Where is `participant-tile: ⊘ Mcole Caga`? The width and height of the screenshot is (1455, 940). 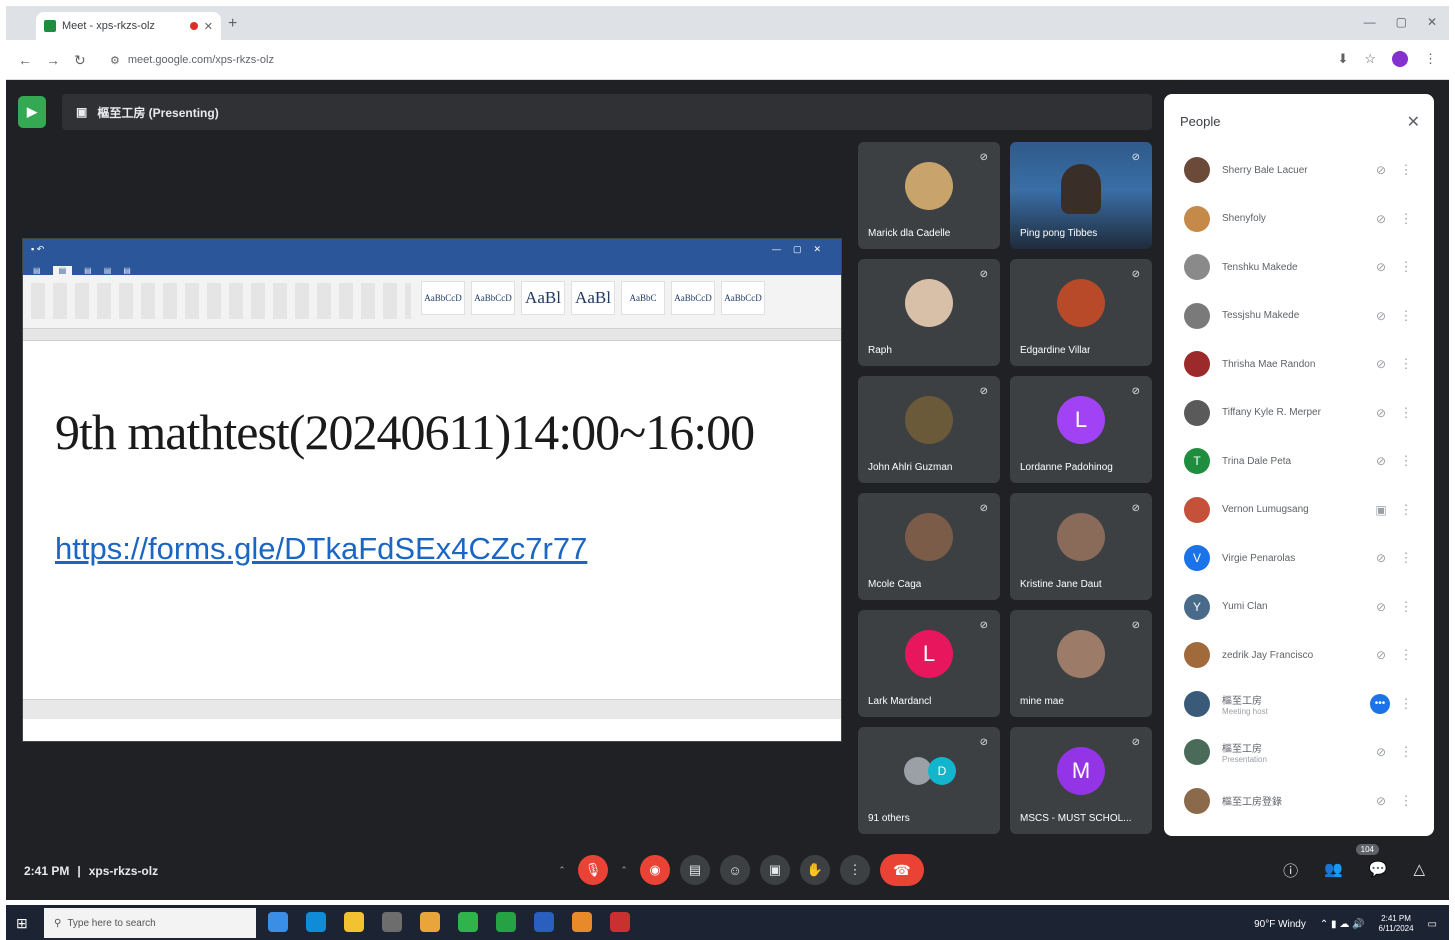
participant-tile: ⊘ Mcole Caga is located at coordinates (929, 546).